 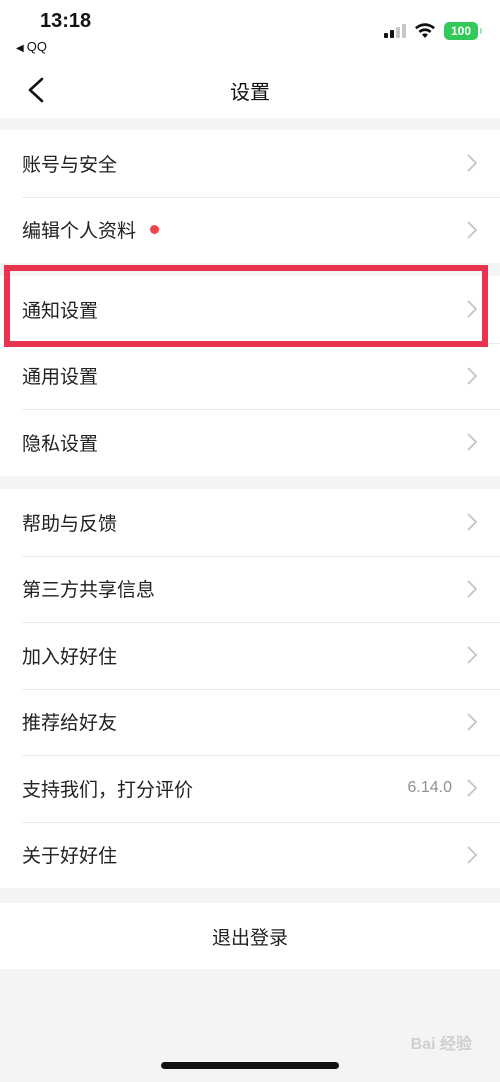 What do you see at coordinates (250, 788) in the screenshot?
I see `menu-item-rate-app: 支持我们，打分评价 6.14.0` at bounding box center [250, 788].